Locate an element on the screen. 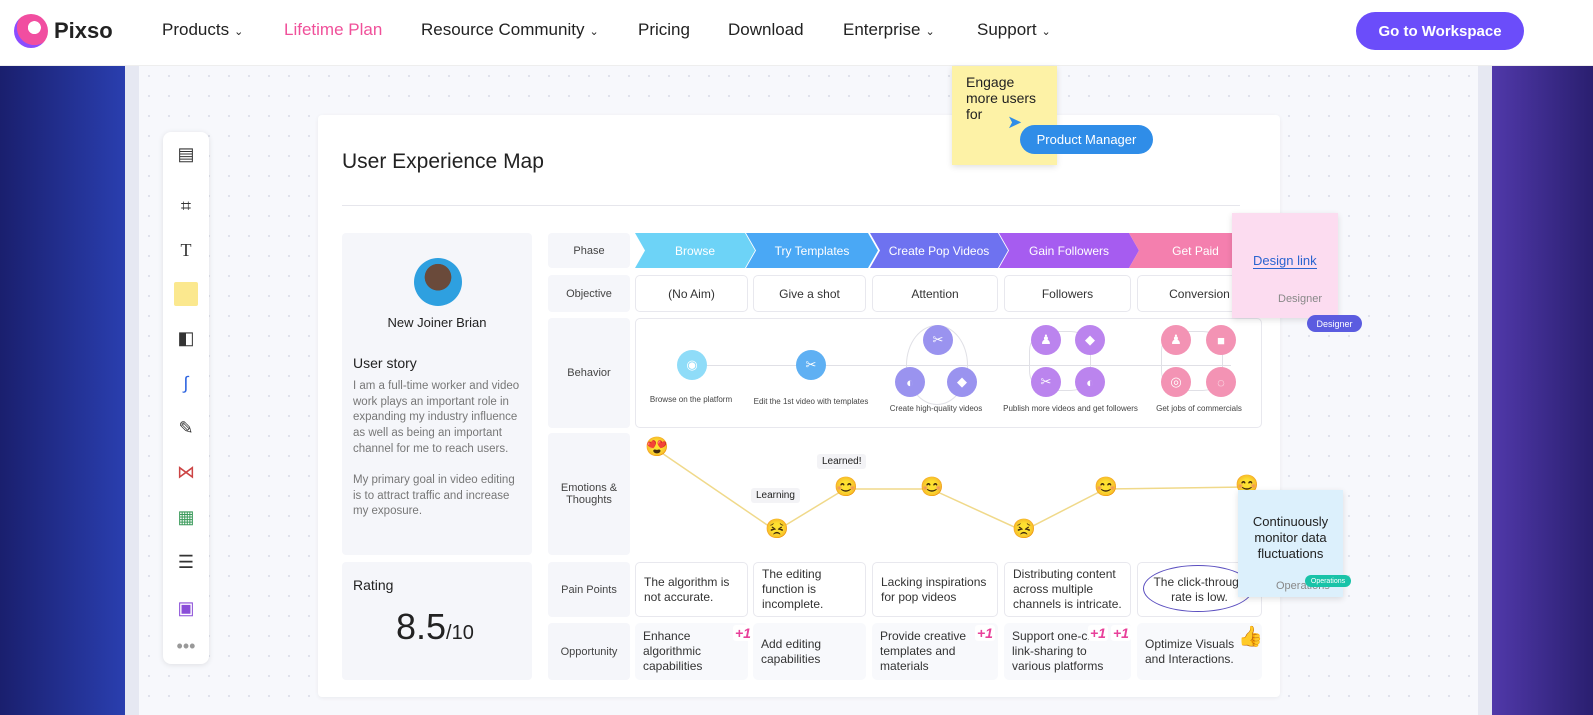  product-manager-tag: Product Manager is located at coordinates (1086, 139).